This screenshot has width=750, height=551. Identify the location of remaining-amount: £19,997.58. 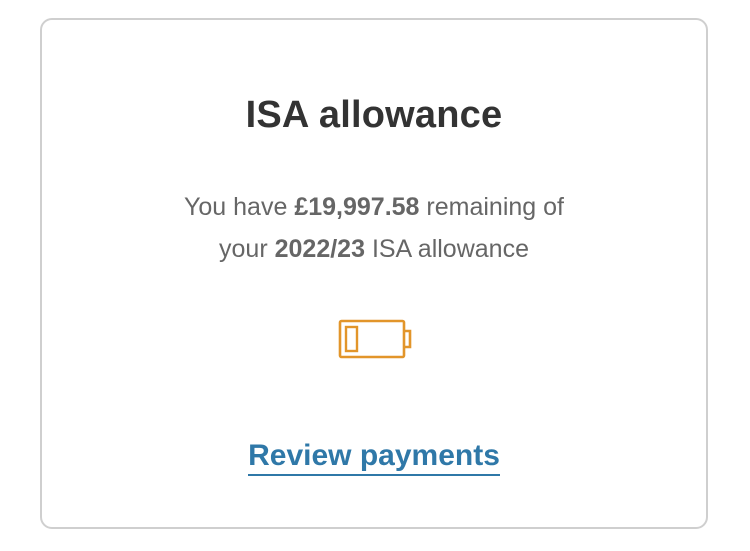
(357, 207).